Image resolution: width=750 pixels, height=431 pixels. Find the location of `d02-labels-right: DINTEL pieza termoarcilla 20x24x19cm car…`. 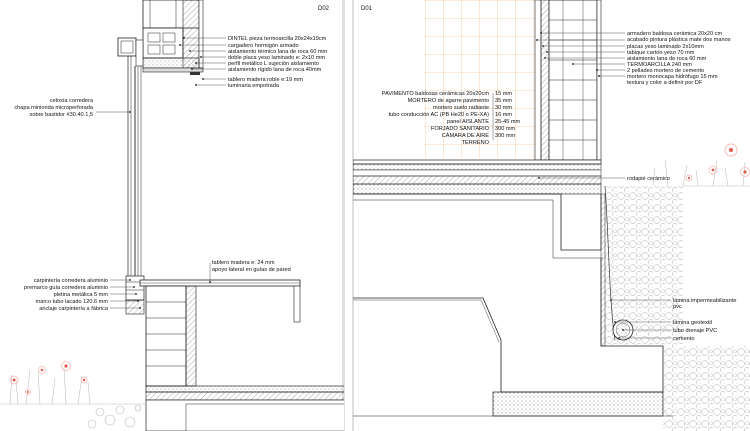

d02-labels-right: DINTEL pieza termoarcilla 20x24x19cm car… is located at coordinates (278, 62).